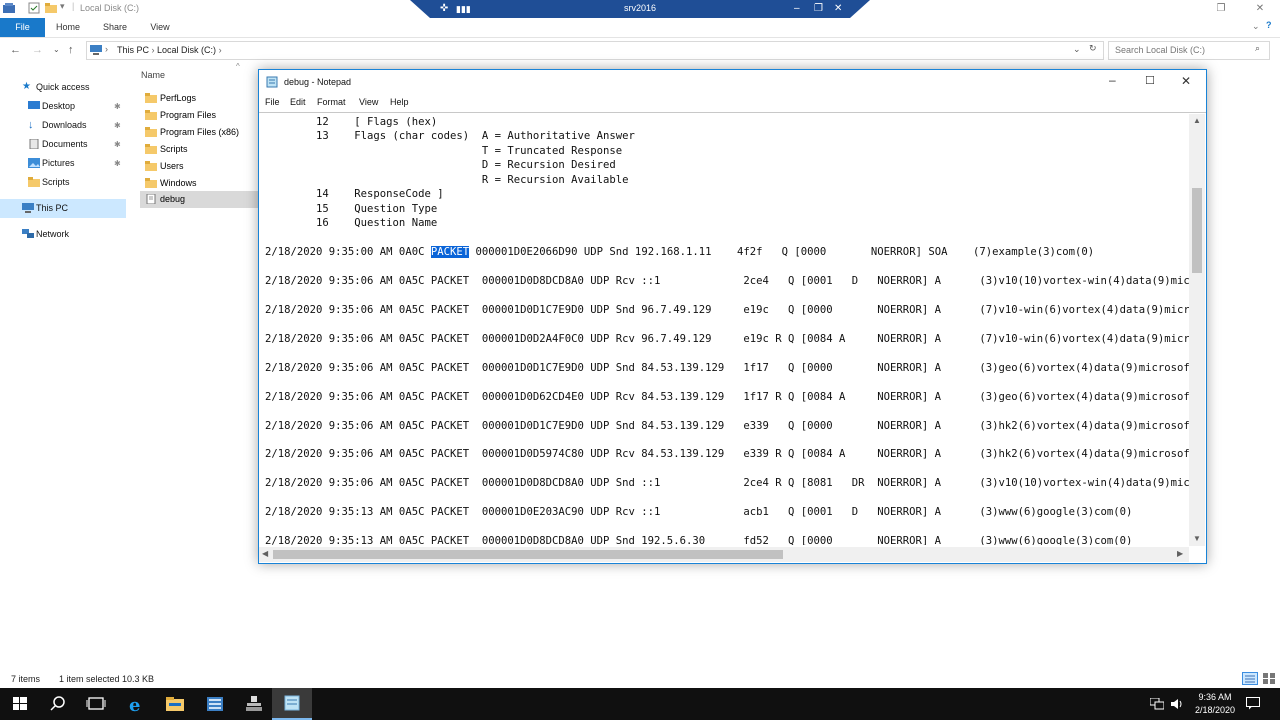 The width and height of the screenshot is (1280, 720). What do you see at coordinates (74, 234) in the screenshot?
I see `nav-item-network: Network` at bounding box center [74, 234].